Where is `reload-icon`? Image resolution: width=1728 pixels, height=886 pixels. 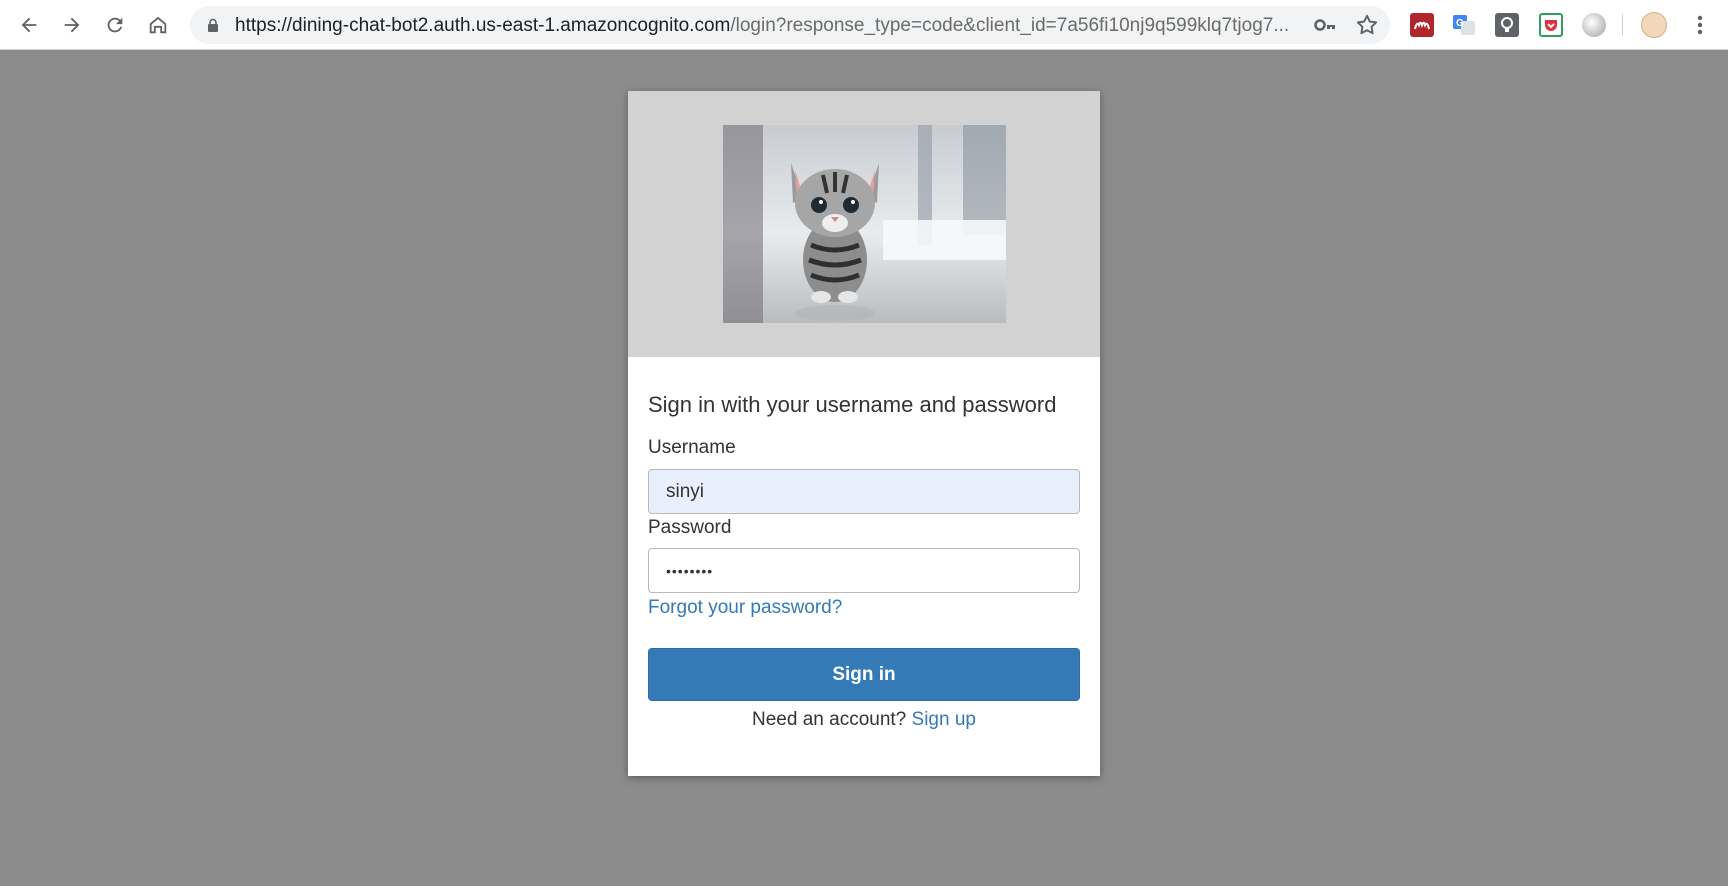
reload-icon is located at coordinates (115, 25).